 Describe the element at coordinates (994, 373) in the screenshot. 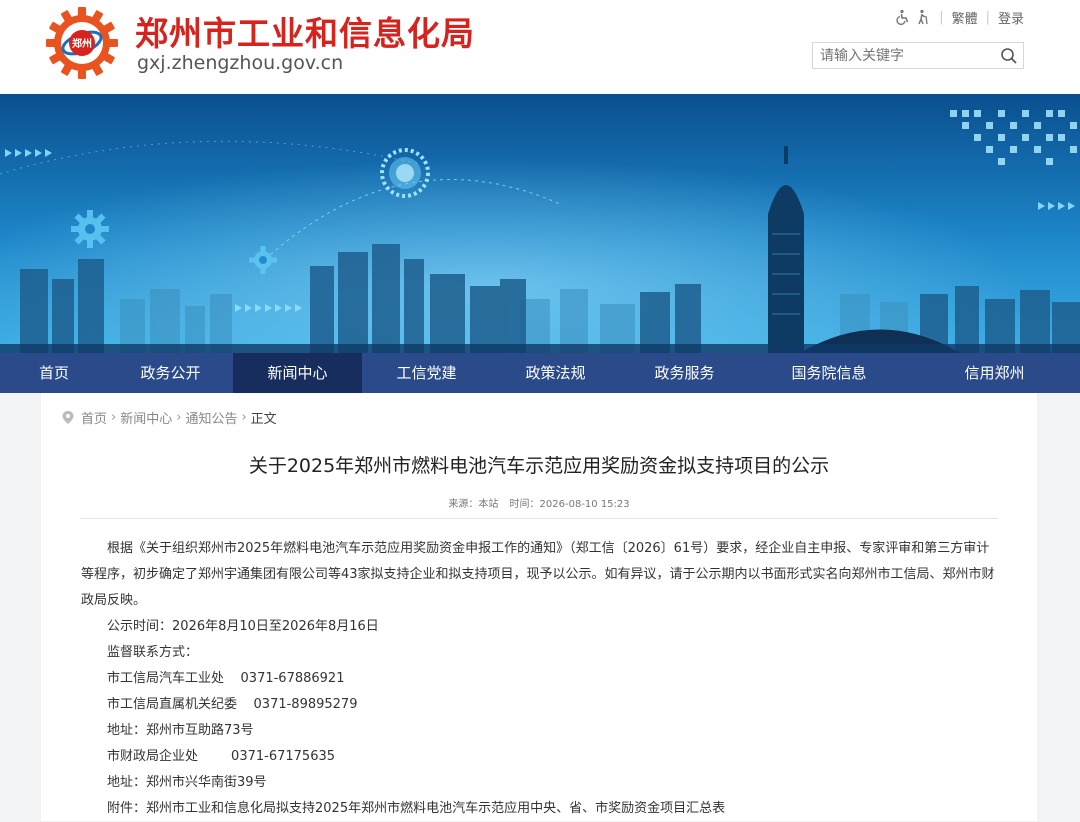

I see `nav-item-credit: 信用郑州` at that location.